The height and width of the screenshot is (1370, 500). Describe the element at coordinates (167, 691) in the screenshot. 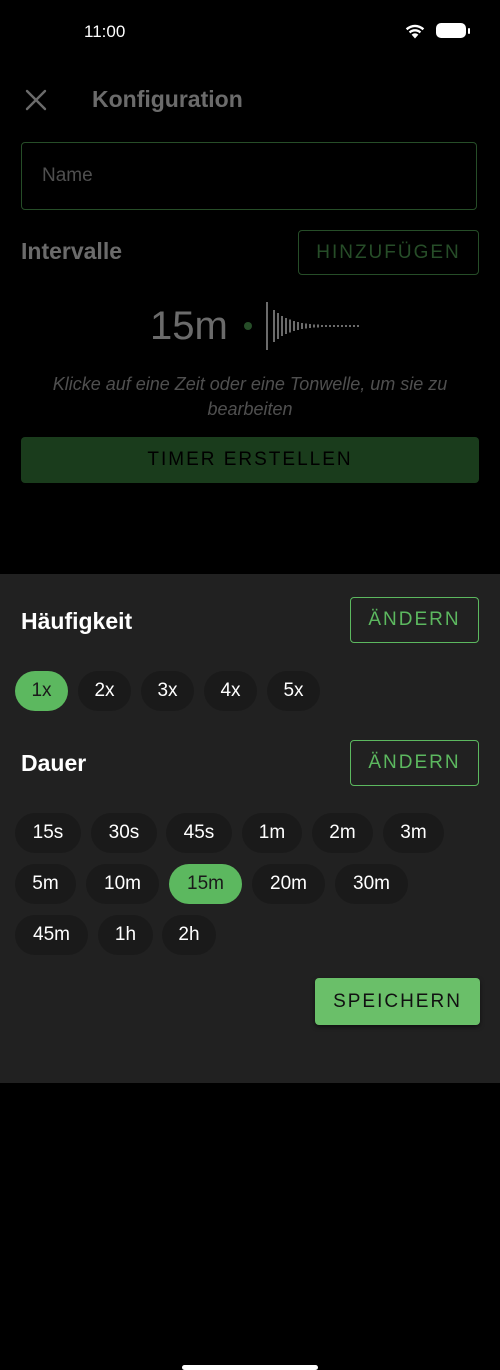

I see `frequency-chip: 3x` at that location.